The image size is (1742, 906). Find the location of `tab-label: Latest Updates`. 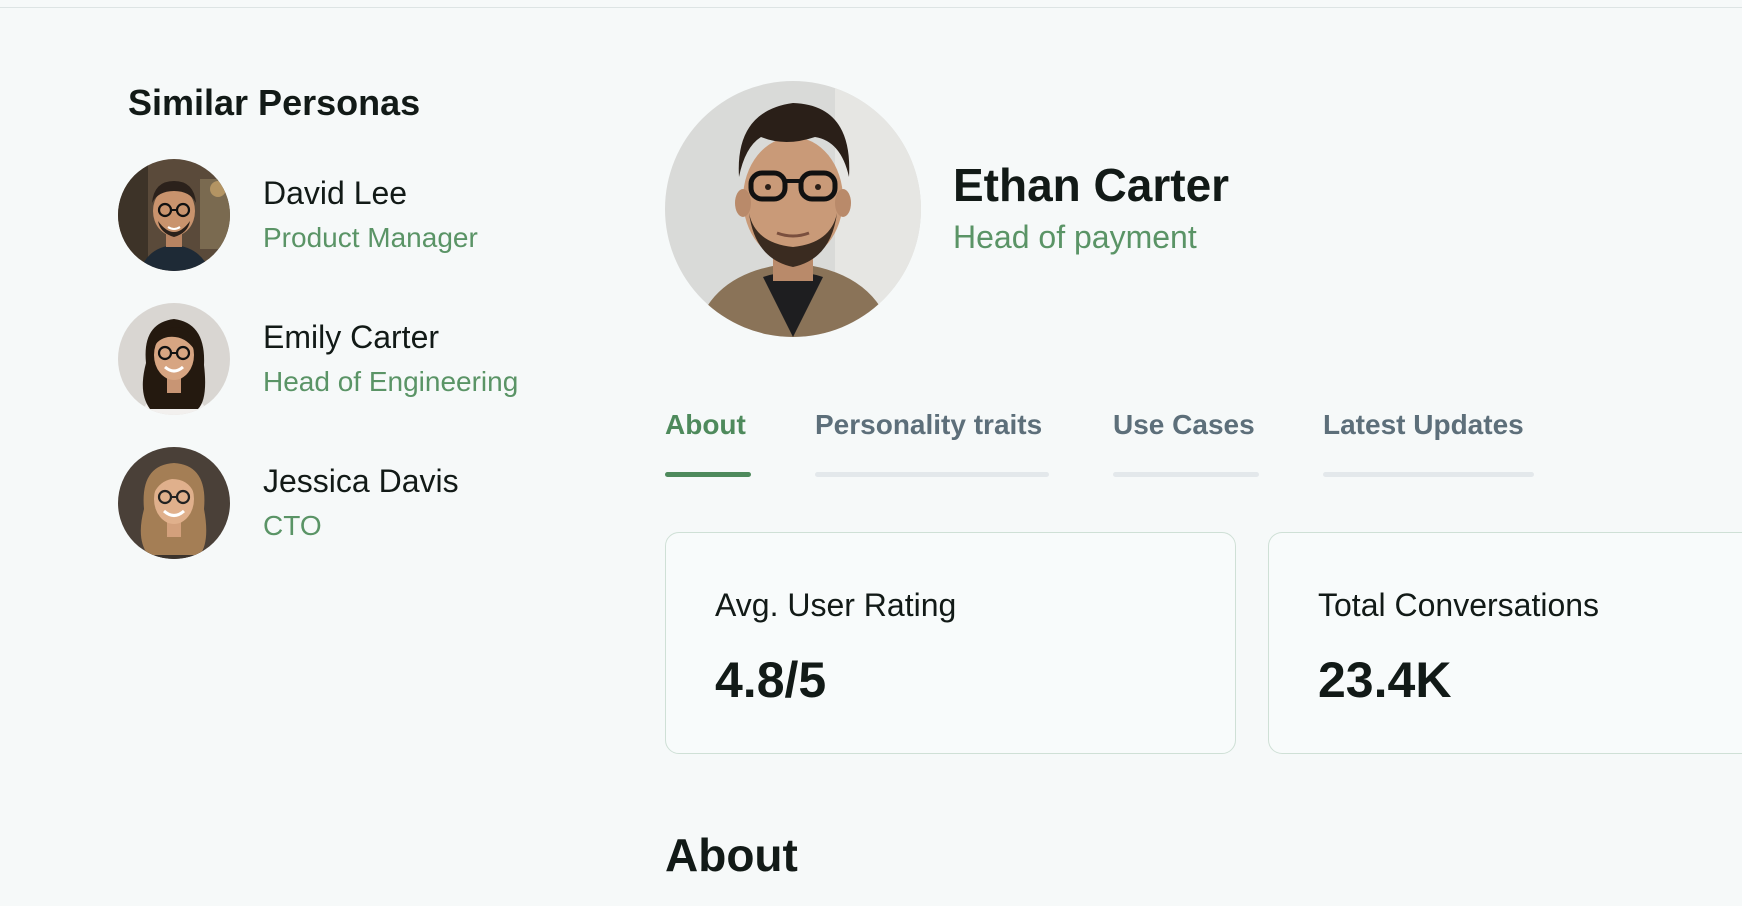

tab-label: Latest Updates is located at coordinates (1423, 424).